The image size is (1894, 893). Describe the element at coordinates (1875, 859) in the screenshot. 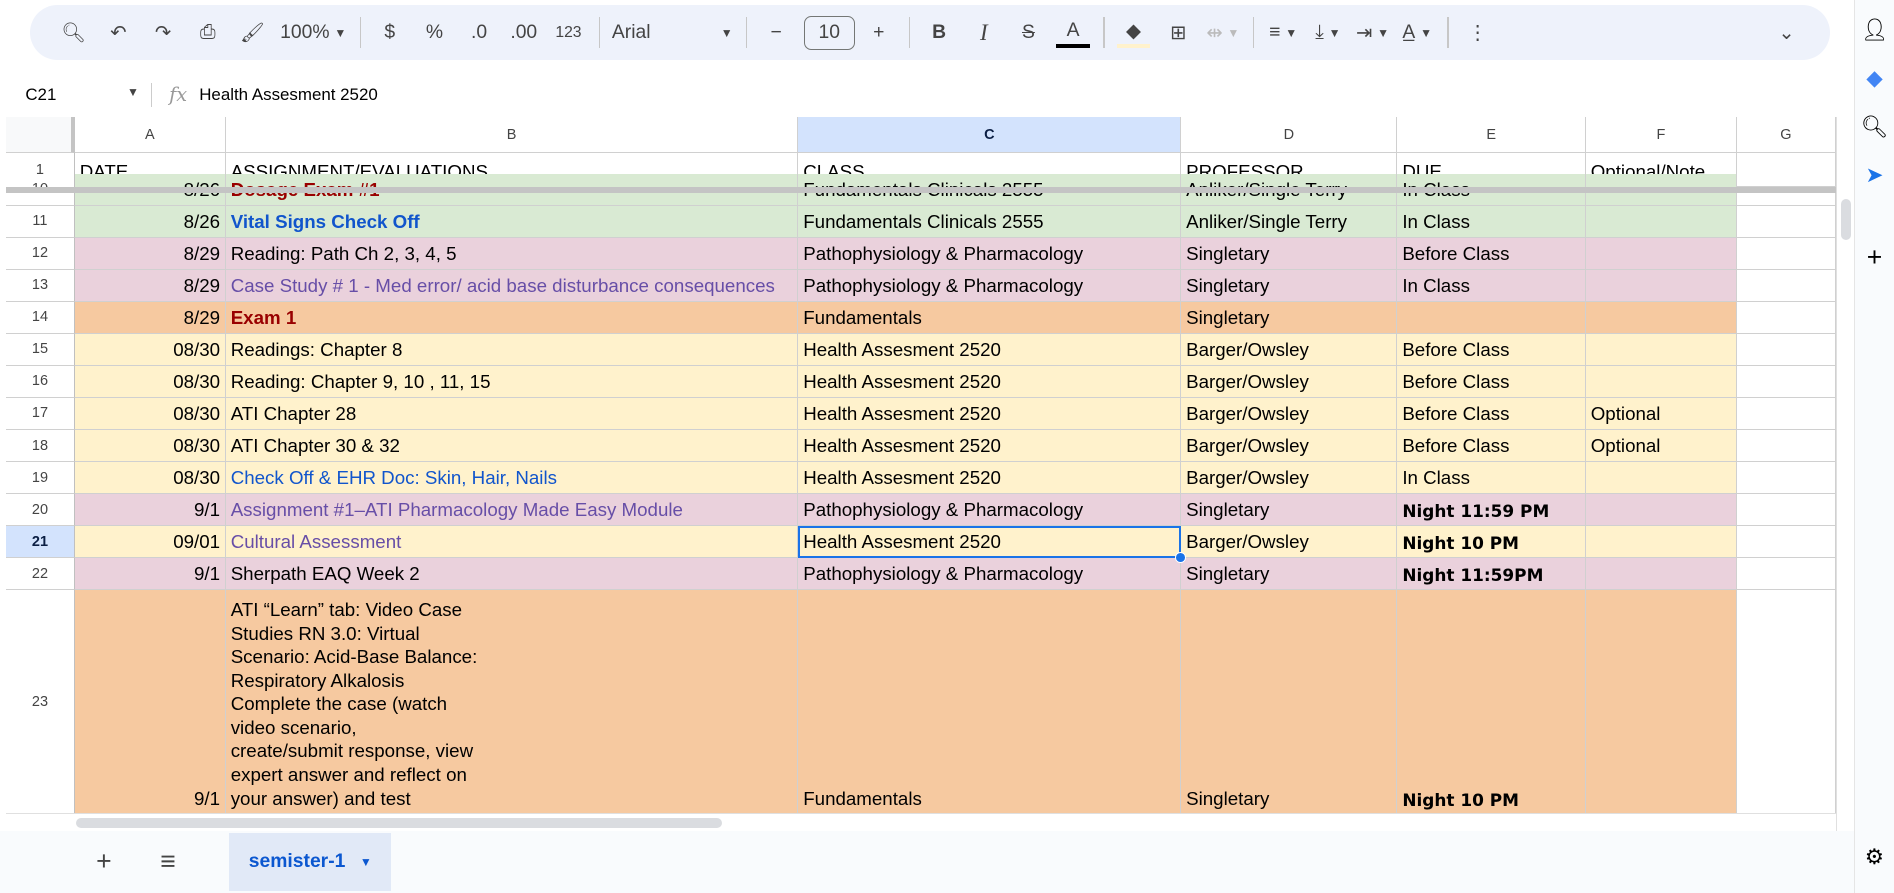

I see `settings-icon: ⚙` at that location.